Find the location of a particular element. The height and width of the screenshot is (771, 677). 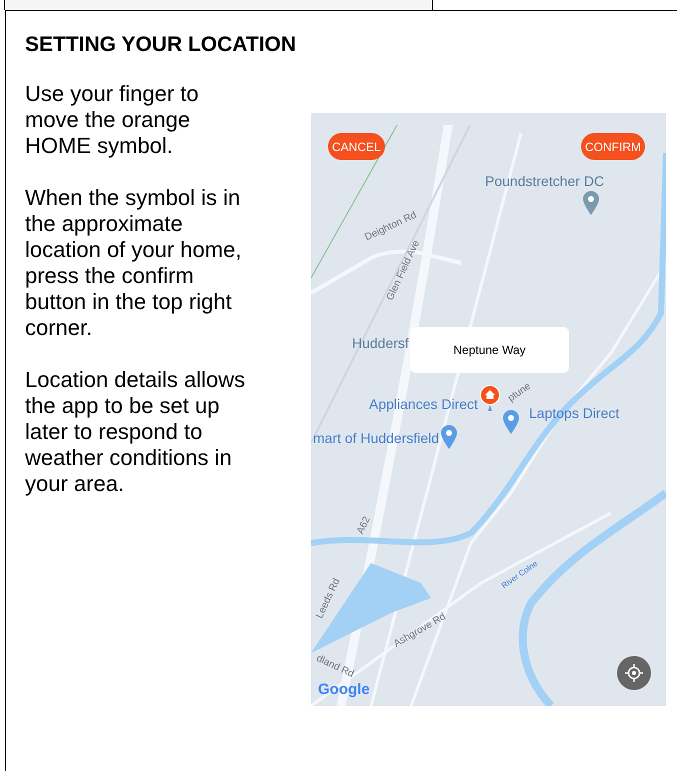

crosshair-icon is located at coordinates (634, 673).